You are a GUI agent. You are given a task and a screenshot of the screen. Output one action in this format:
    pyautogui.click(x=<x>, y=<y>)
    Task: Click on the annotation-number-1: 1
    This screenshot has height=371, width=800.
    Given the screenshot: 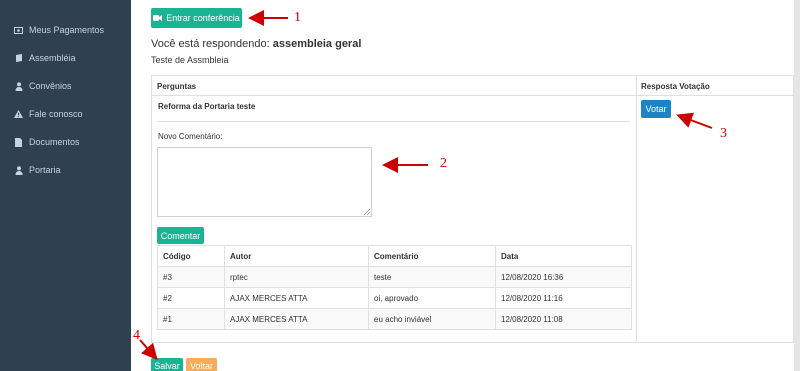 What is the action you would take?
    pyautogui.click(x=297, y=17)
    